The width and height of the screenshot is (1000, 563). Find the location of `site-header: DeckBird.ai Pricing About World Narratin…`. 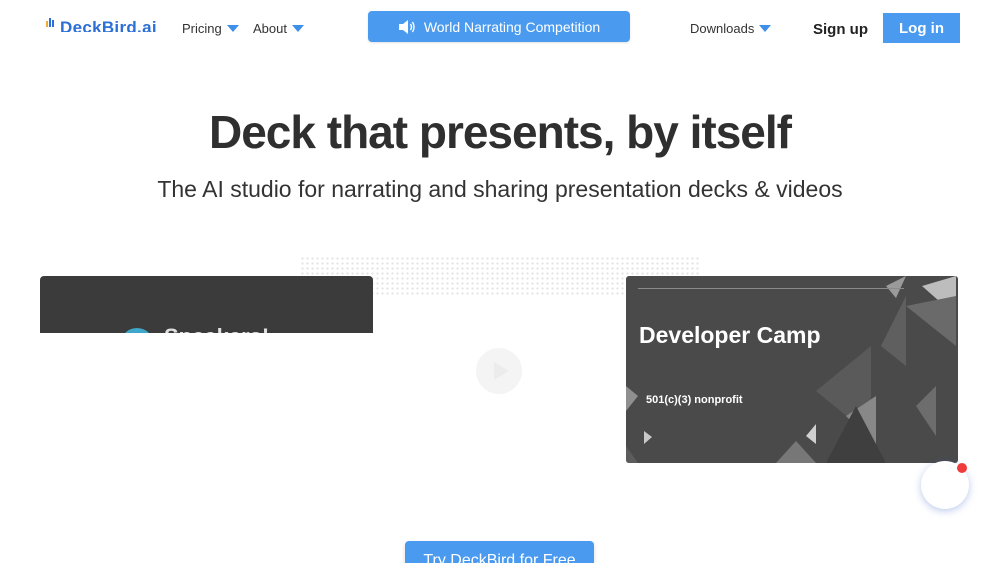

site-header: DeckBird.ai Pricing About World Narratin… is located at coordinates (500, 28).